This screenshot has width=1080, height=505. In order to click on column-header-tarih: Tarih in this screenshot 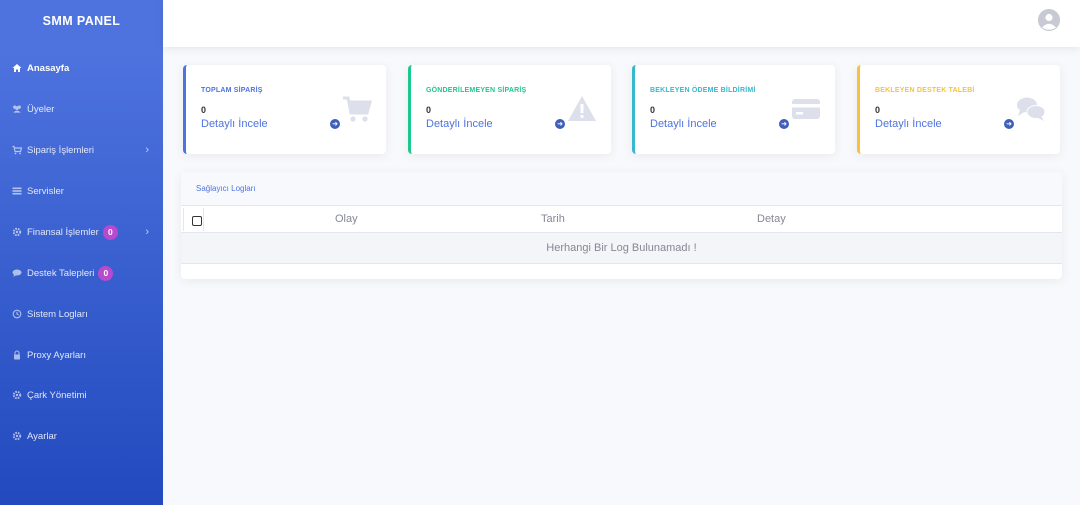, I will do `click(553, 219)`.